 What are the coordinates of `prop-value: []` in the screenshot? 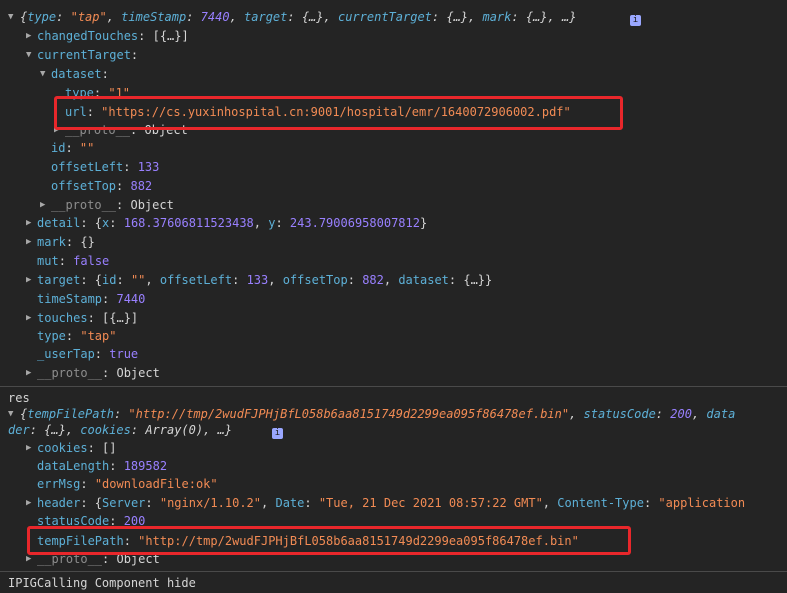 It's located at (109, 448).